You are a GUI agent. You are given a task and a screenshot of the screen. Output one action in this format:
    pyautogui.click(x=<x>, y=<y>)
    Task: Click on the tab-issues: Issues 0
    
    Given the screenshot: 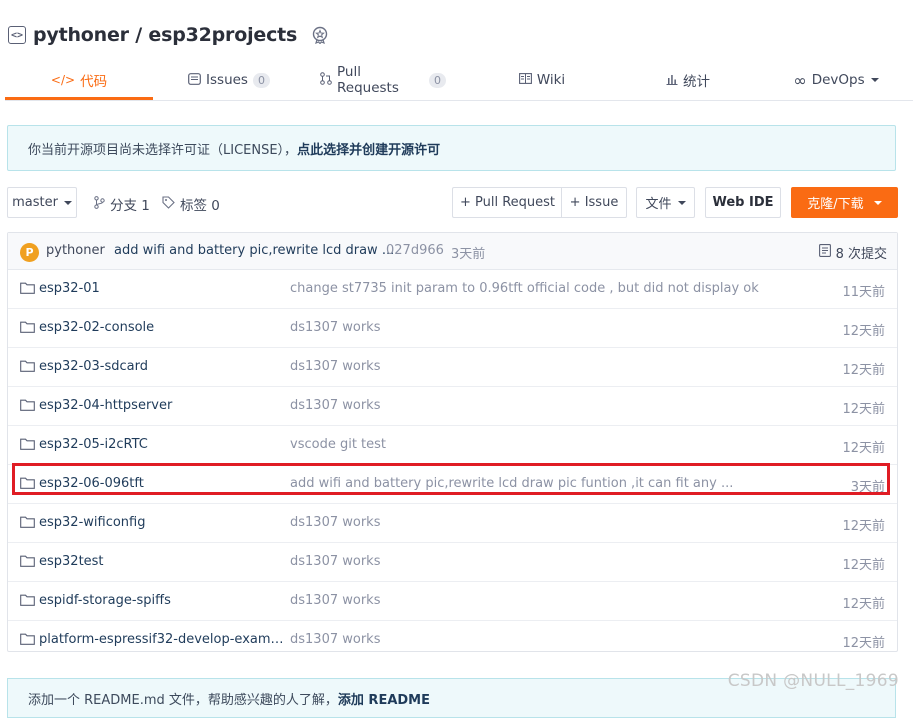 What is the action you would take?
    pyautogui.click(x=229, y=80)
    